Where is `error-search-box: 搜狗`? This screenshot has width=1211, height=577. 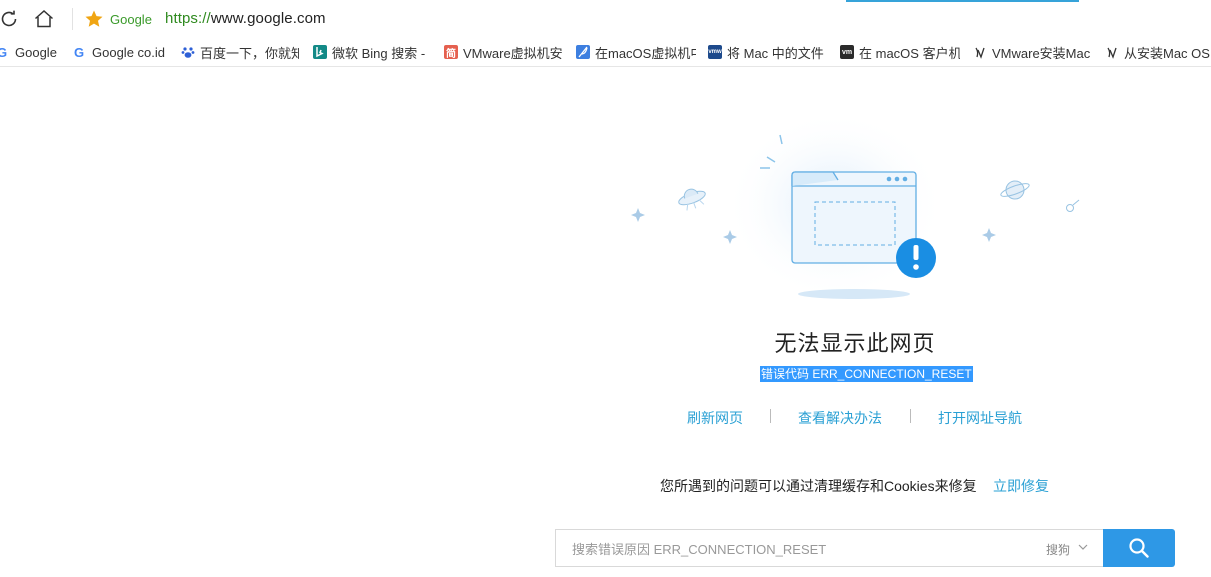 error-search-box: 搜狗 is located at coordinates (829, 548).